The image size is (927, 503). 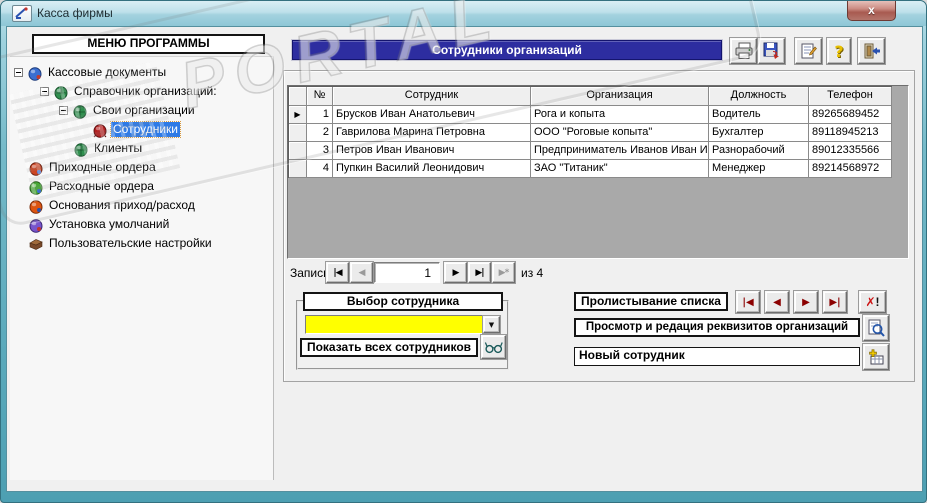 I want to click on preview-magnifier-icon, so click(x=876, y=328).